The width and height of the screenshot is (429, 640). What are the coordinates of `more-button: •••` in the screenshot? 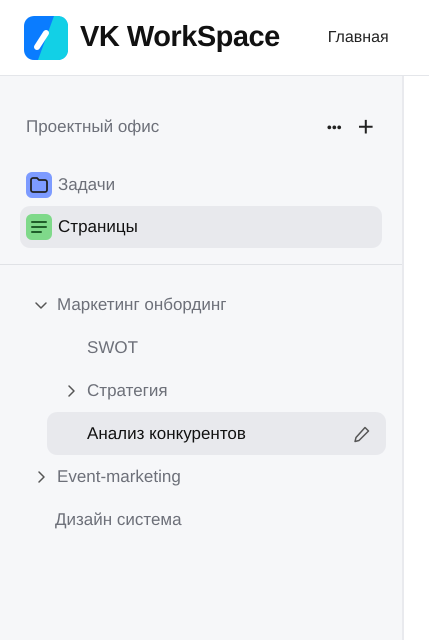 It's located at (334, 127).